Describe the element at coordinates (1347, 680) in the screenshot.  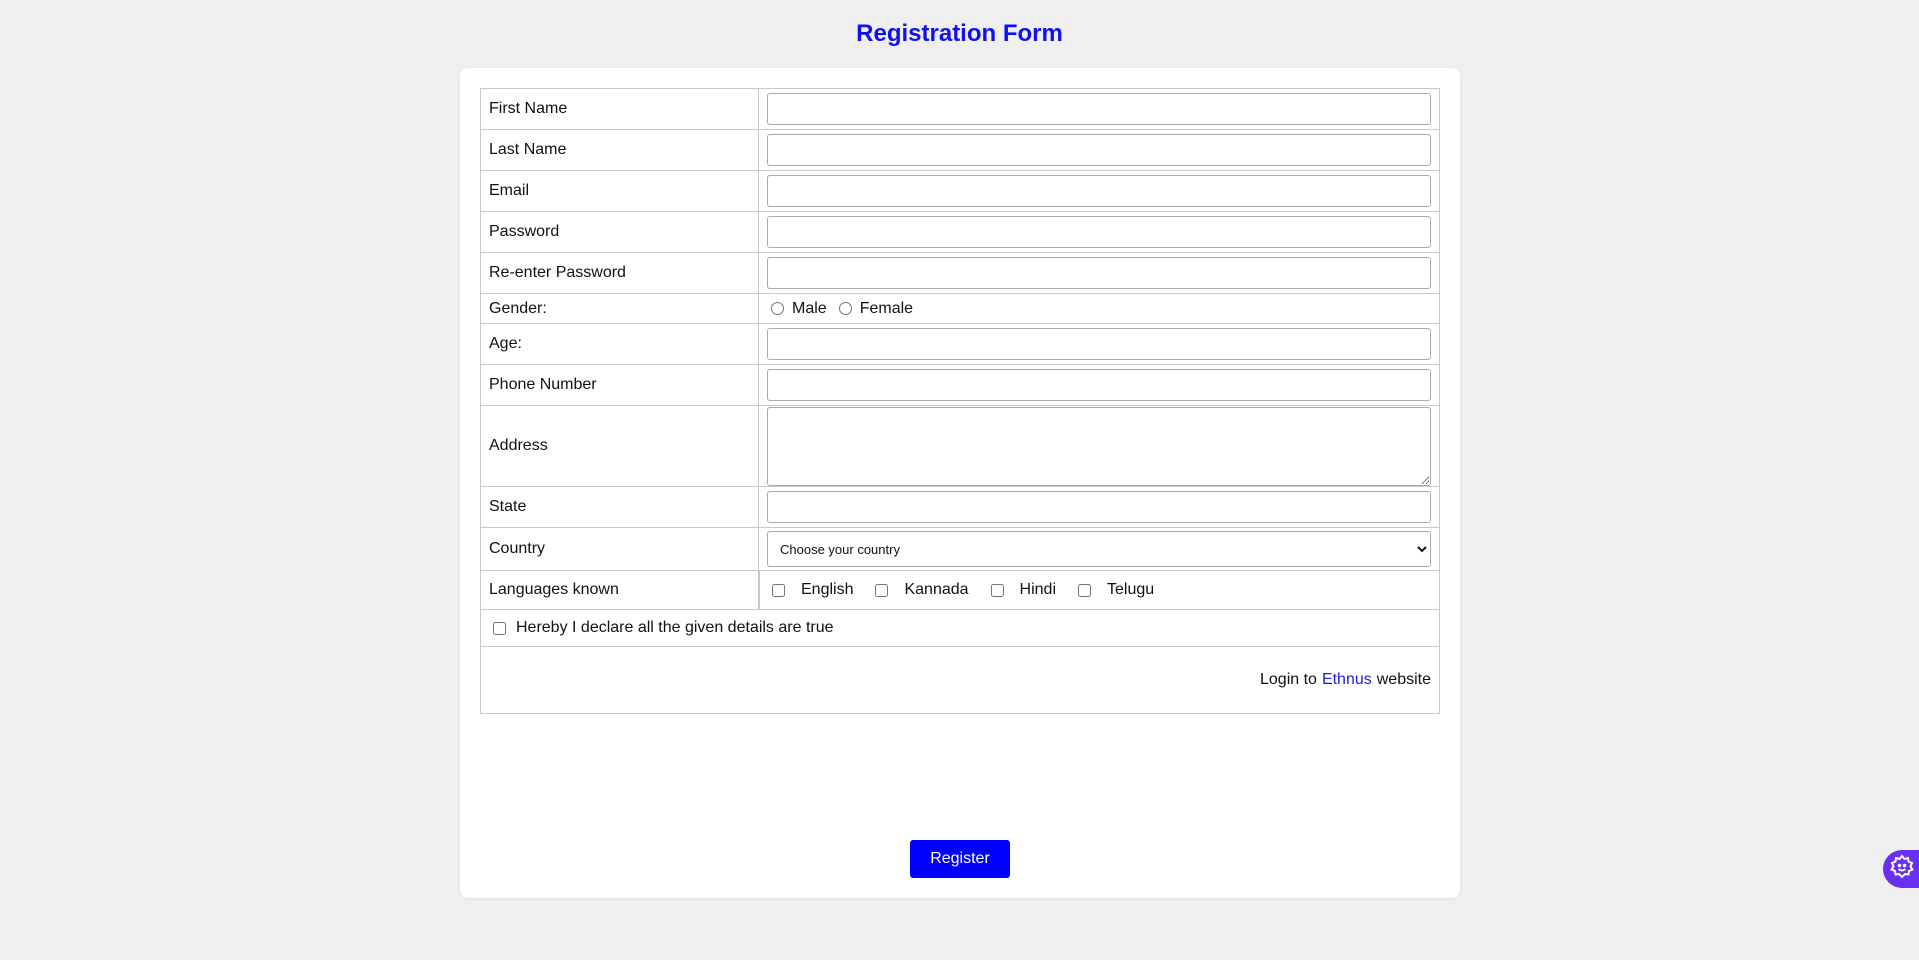
I see `ethnus-link: Ethnus` at that location.